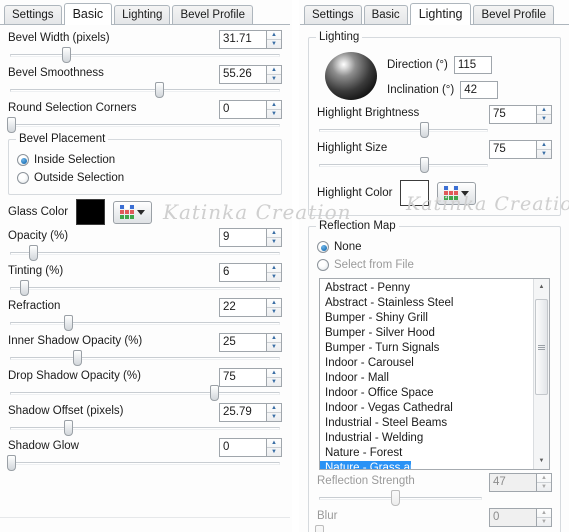  I want to click on glass-color-swatch, so click(91, 212).